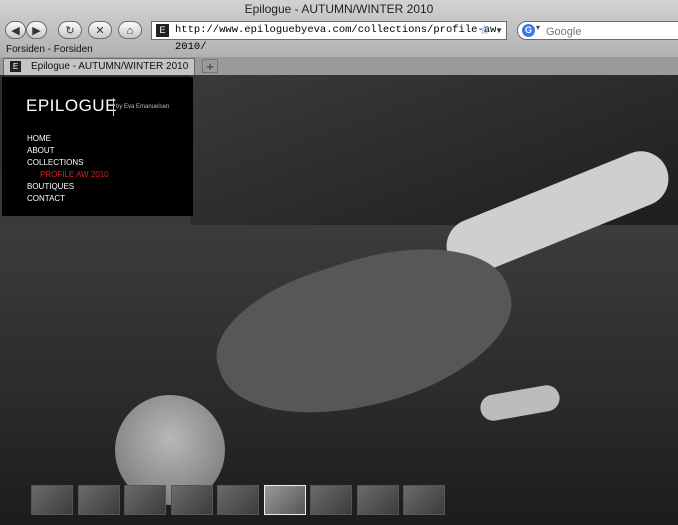  Describe the element at coordinates (100, 30) in the screenshot. I see `stop-icon: ✕` at that location.